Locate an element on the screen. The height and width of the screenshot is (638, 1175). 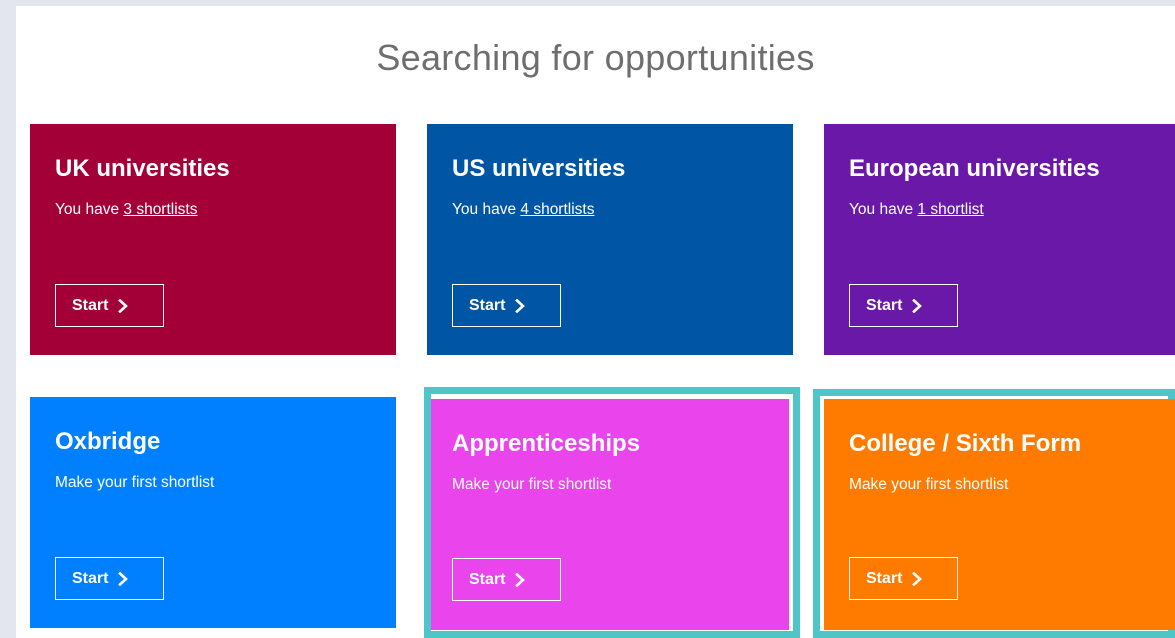
card-title: Oxbridge is located at coordinates (108, 441).